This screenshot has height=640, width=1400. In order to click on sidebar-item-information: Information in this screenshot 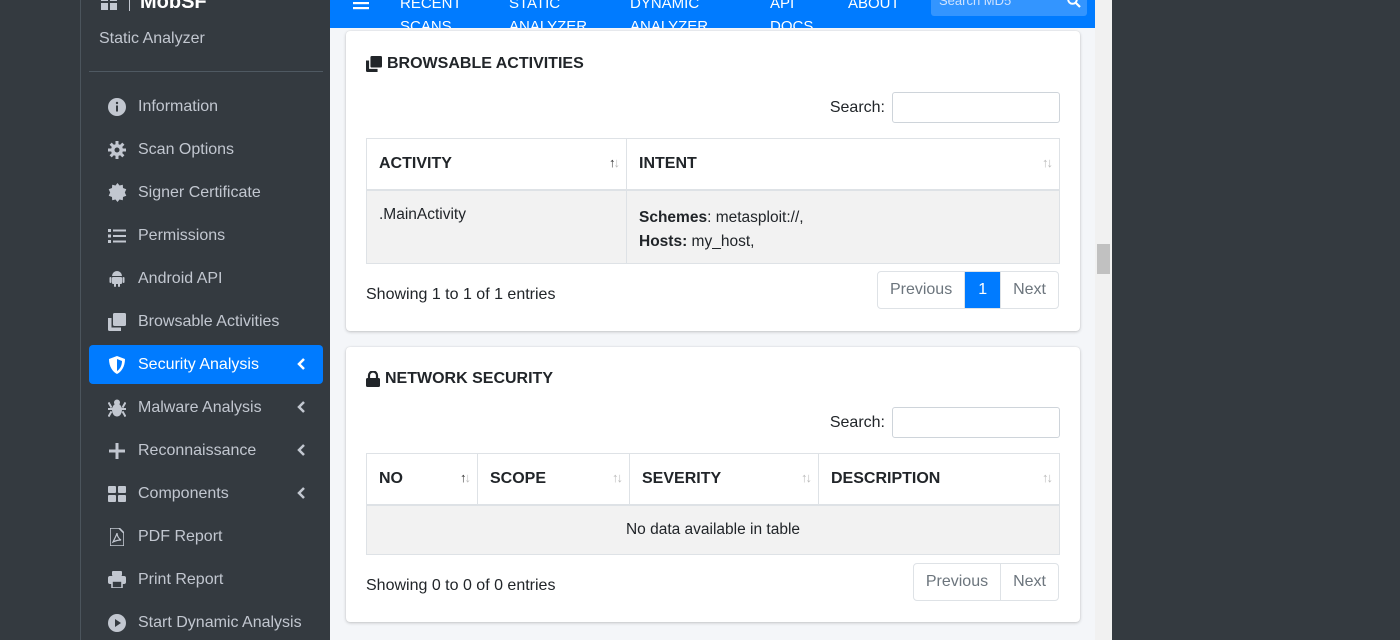, I will do `click(206, 106)`.